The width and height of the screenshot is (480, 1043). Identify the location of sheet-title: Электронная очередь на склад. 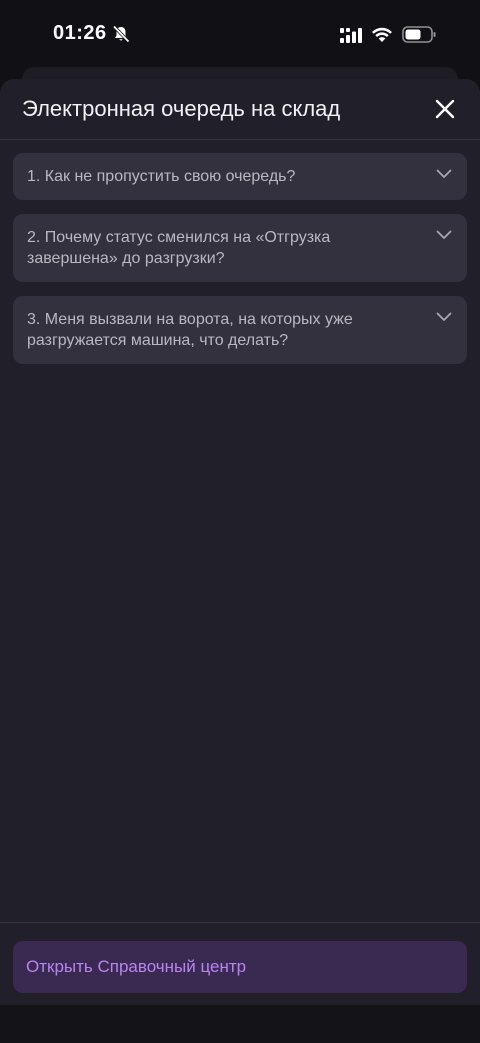
(181, 108).